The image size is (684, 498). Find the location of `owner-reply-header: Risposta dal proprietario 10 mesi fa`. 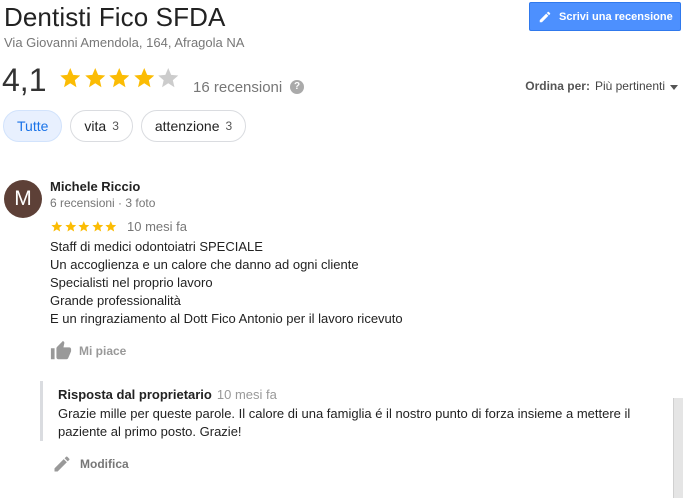

owner-reply-header: Risposta dal proprietario 10 mesi fa is located at coordinates (167, 394).